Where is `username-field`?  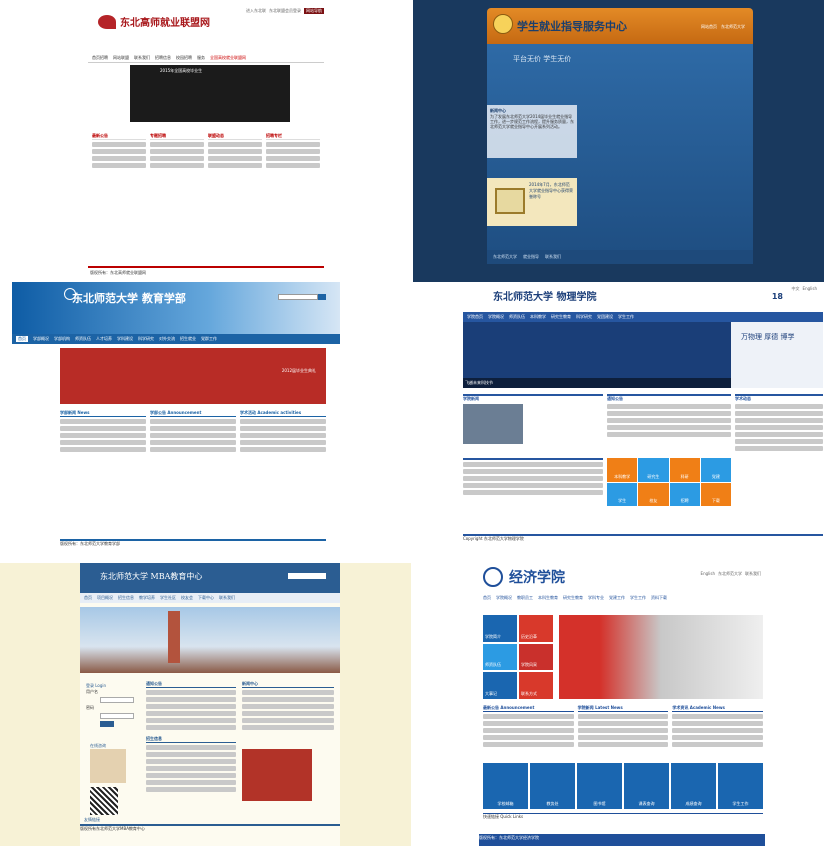
username-field is located at coordinates (117, 700).